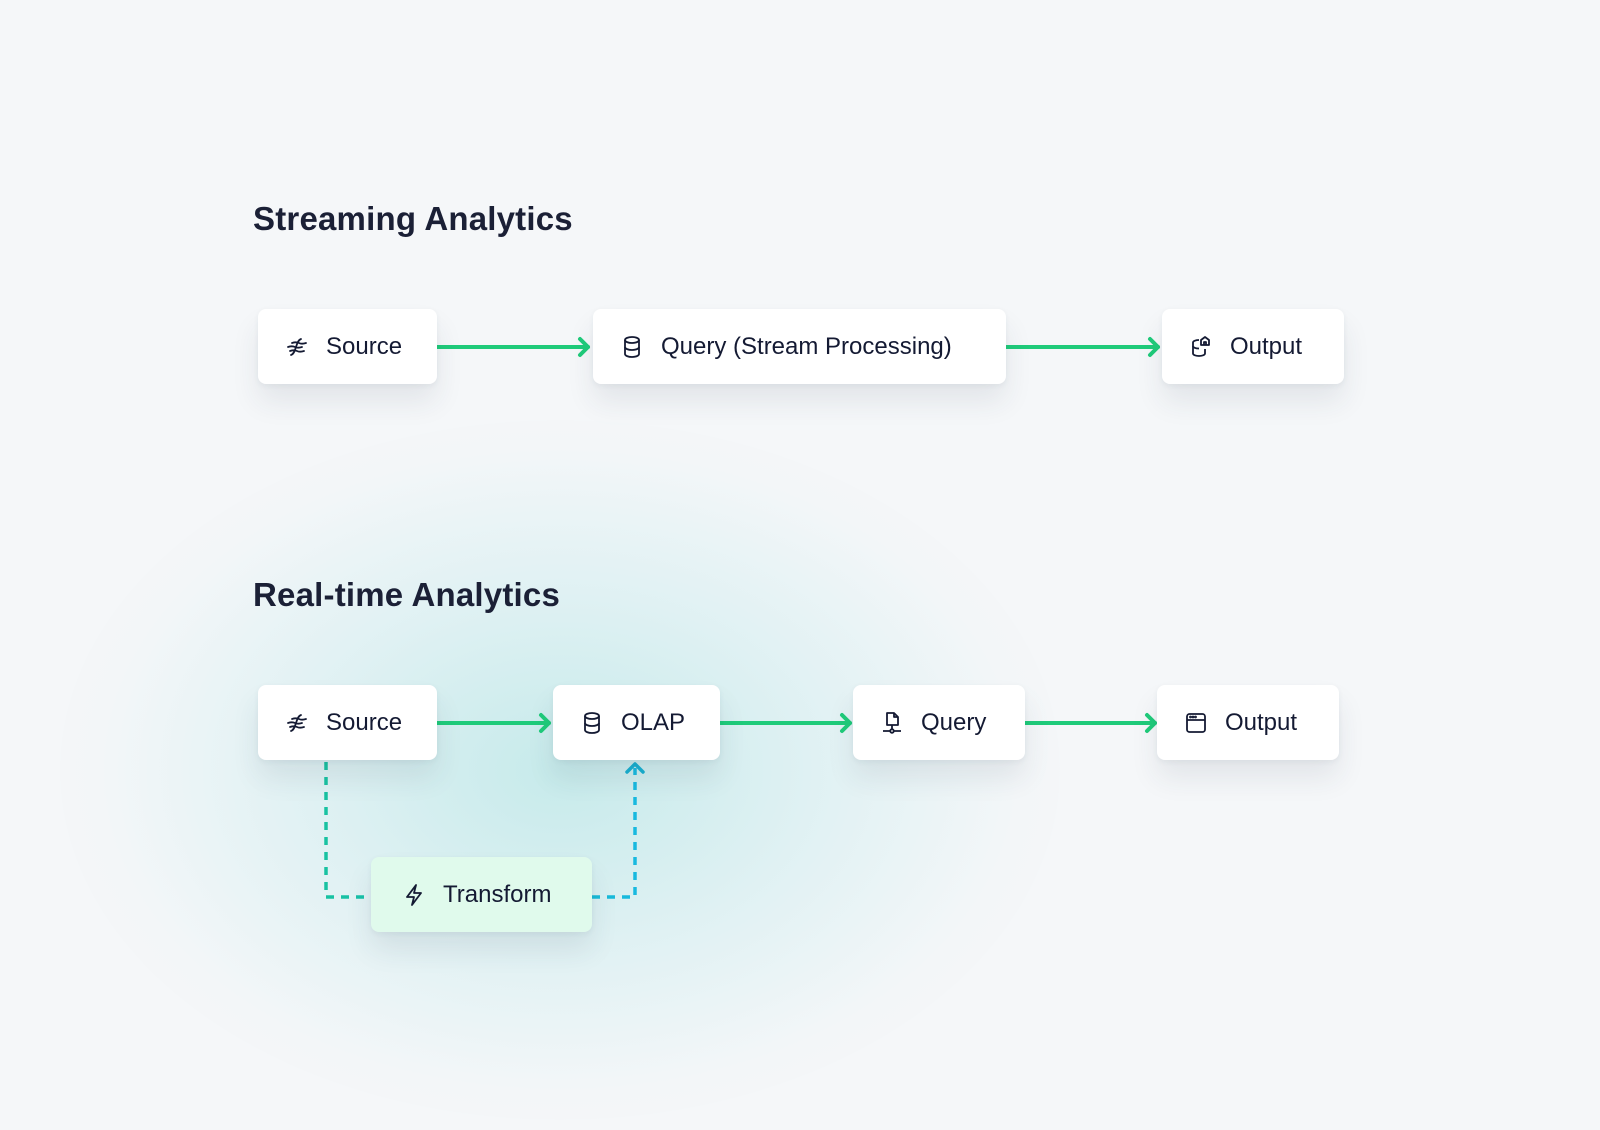 Image resolution: width=1600 pixels, height=1130 pixels. What do you see at coordinates (1196, 723) in the screenshot?
I see `browser-window-icon` at bounding box center [1196, 723].